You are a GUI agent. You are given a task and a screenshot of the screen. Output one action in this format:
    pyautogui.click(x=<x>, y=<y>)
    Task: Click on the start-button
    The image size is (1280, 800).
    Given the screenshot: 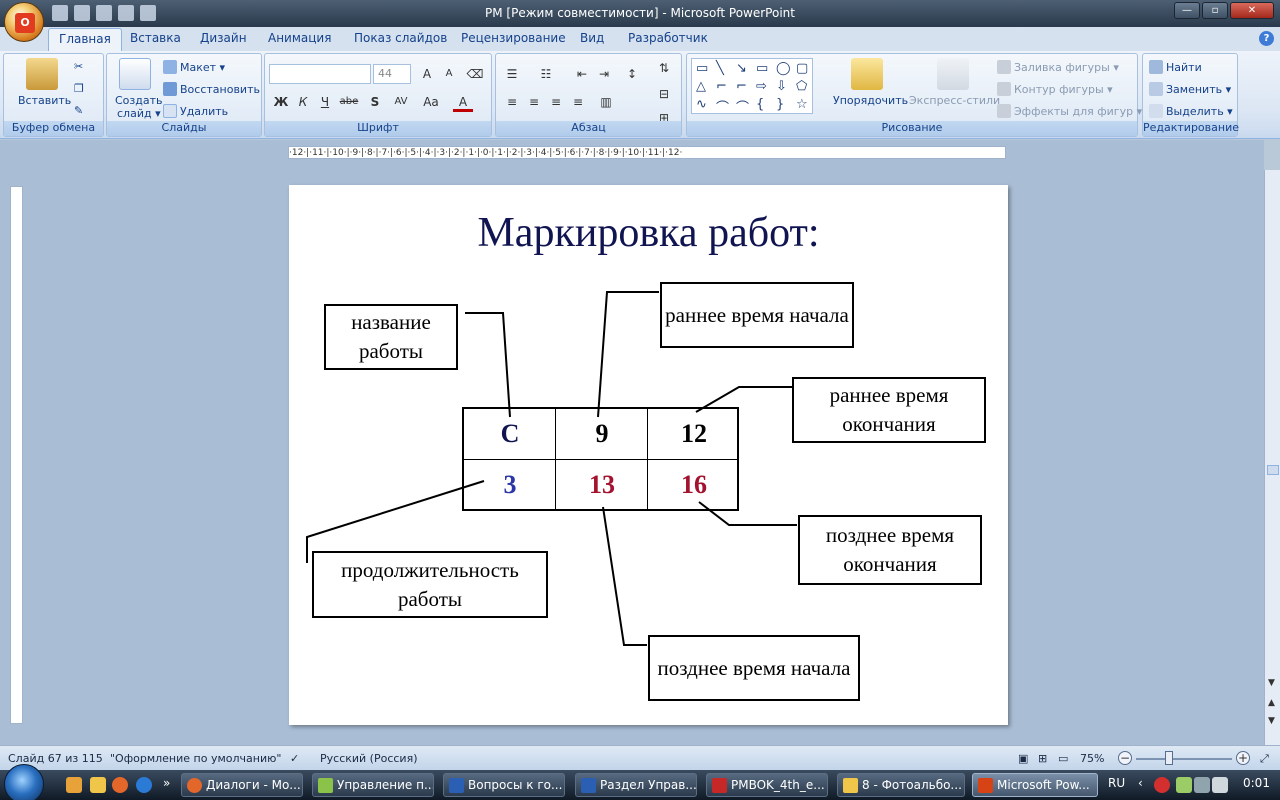 What is the action you would take?
    pyautogui.click(x=24, y=782)
    